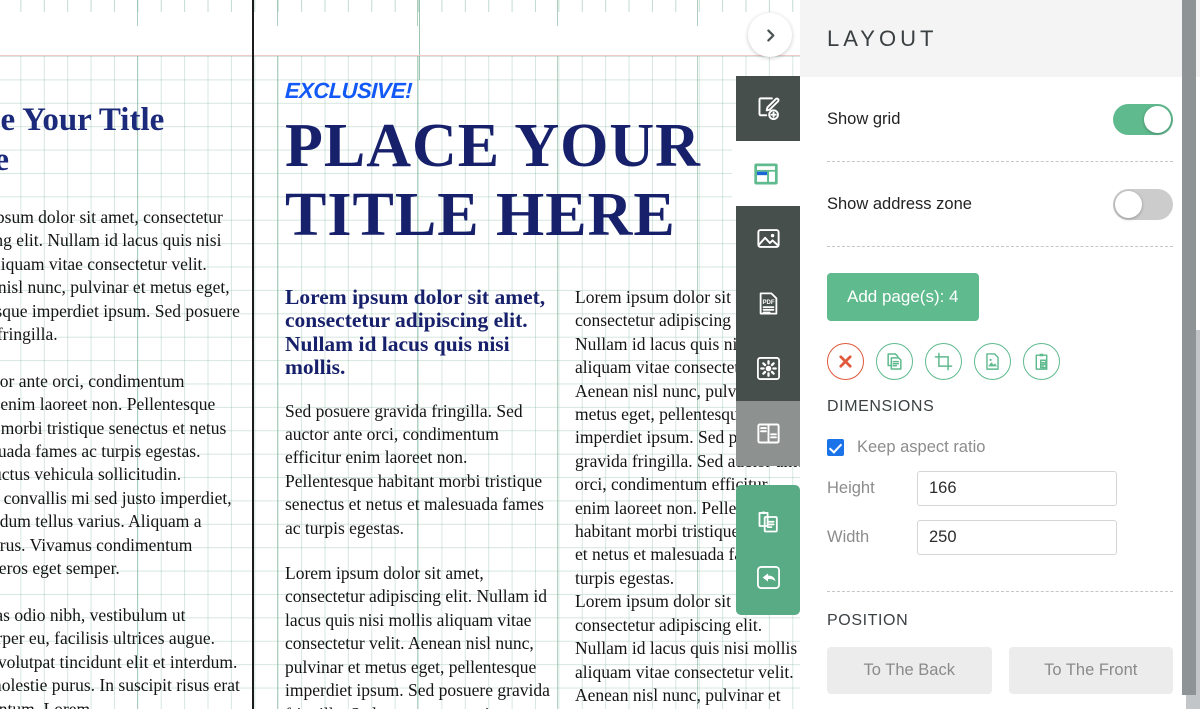 The image size is (1200, 709). What do you see at coordinates (400, 55) in the screenshot?
I see `top-margin-guide` at bounding box center [400, 55].